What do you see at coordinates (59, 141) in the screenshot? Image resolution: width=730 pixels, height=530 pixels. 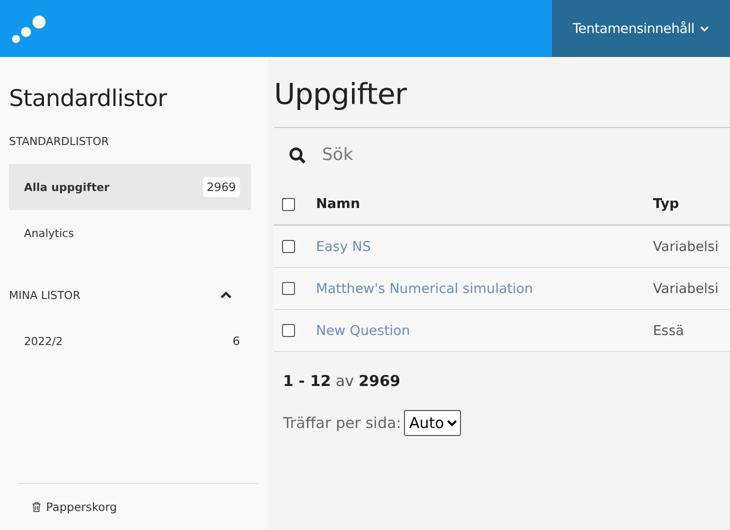 I see `section-heading: STANDARDLISTOR` at bounding box center [59, 141].